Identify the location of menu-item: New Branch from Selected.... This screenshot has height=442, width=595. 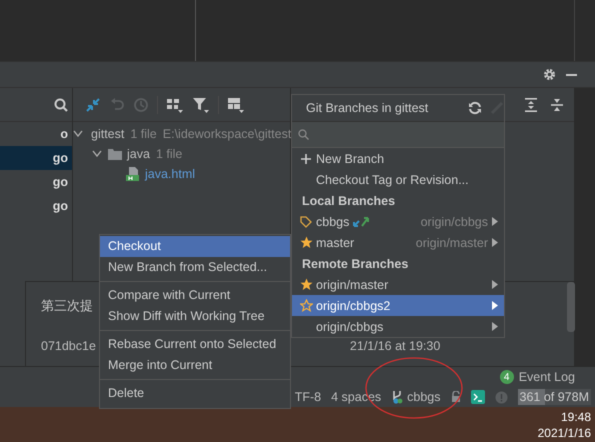
(195, 267).